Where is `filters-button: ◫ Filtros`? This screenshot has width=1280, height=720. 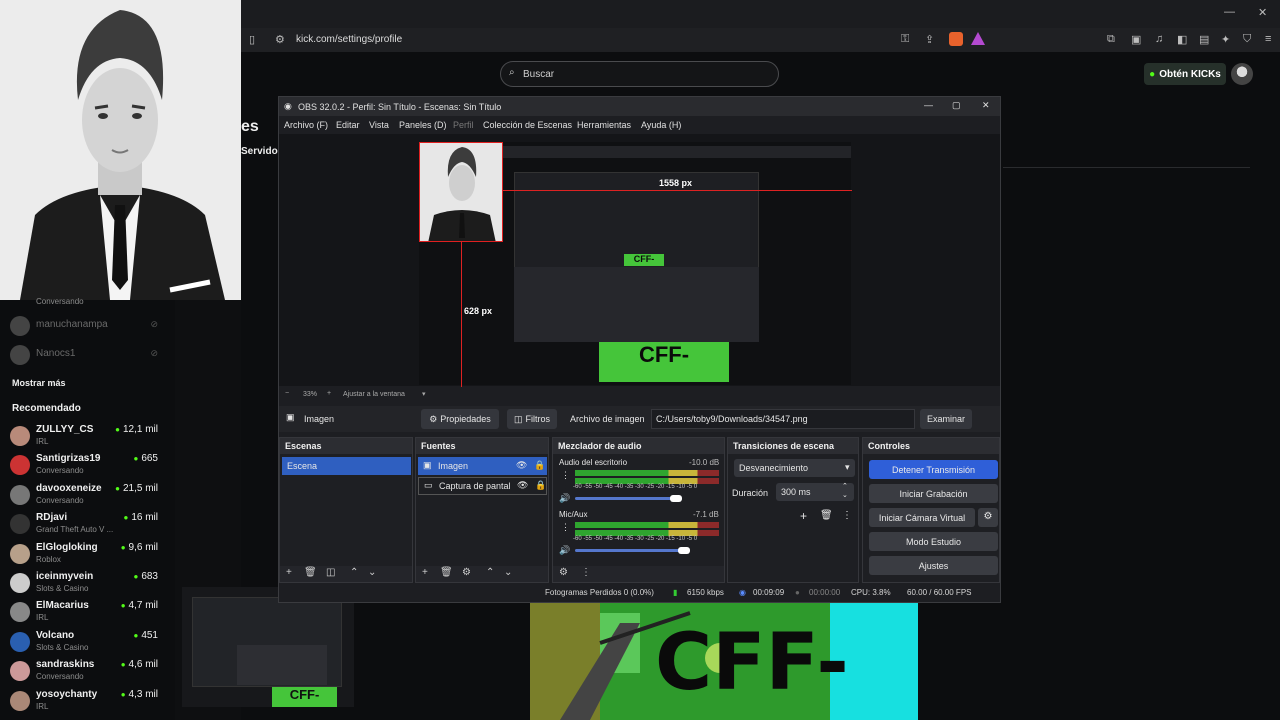 filters-button: ◫ Filtros is located at coordinates (532, 419).